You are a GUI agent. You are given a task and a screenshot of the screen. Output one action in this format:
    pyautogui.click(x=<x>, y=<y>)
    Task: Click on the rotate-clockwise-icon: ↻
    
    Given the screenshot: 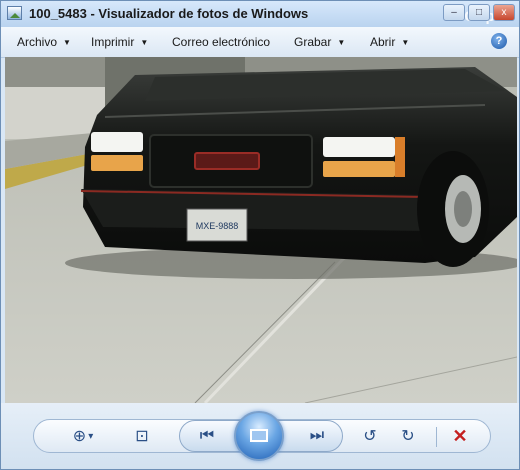 What is the action you would take?
    pyautogui.click(x=408, y=436)
    